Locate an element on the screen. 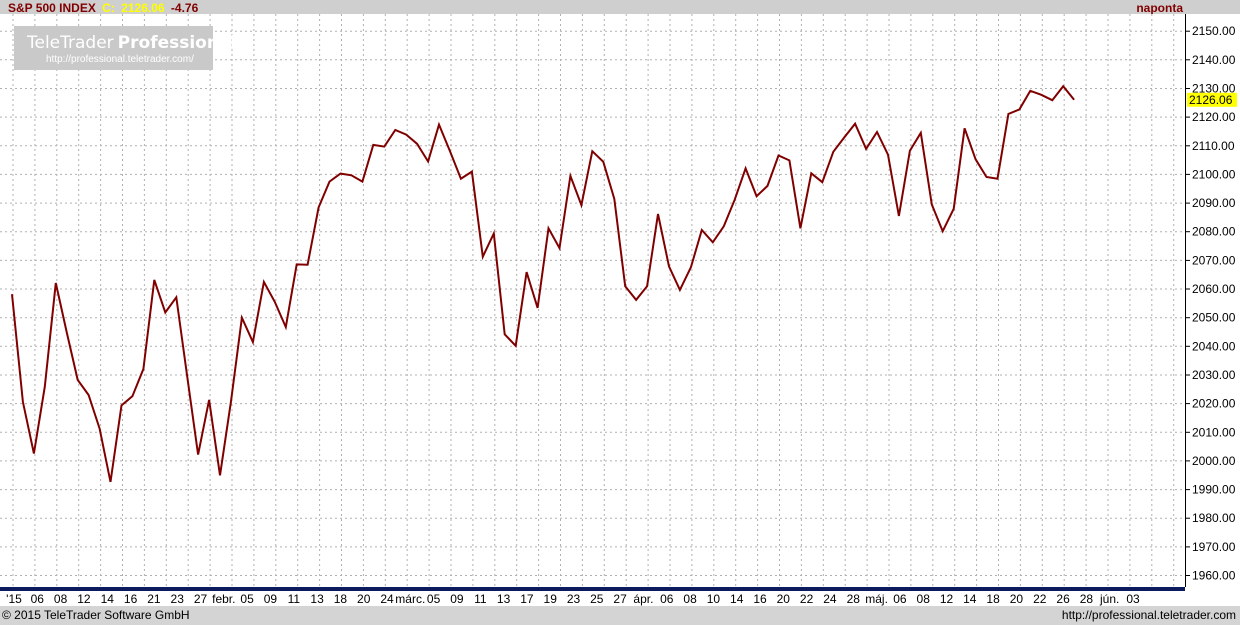 Image resolution: width=1240 pixels, height=625 pixels. y-tick-label: 2140.00 is located at coordinates (1214, 60).